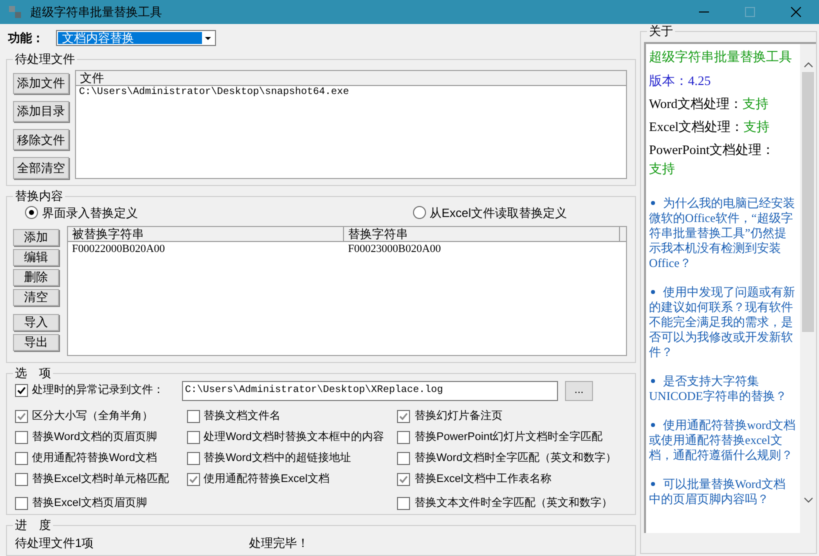 The image size is (819, 556). I want to click on function-dropdown: 文档内容替换, so click(136, 38).